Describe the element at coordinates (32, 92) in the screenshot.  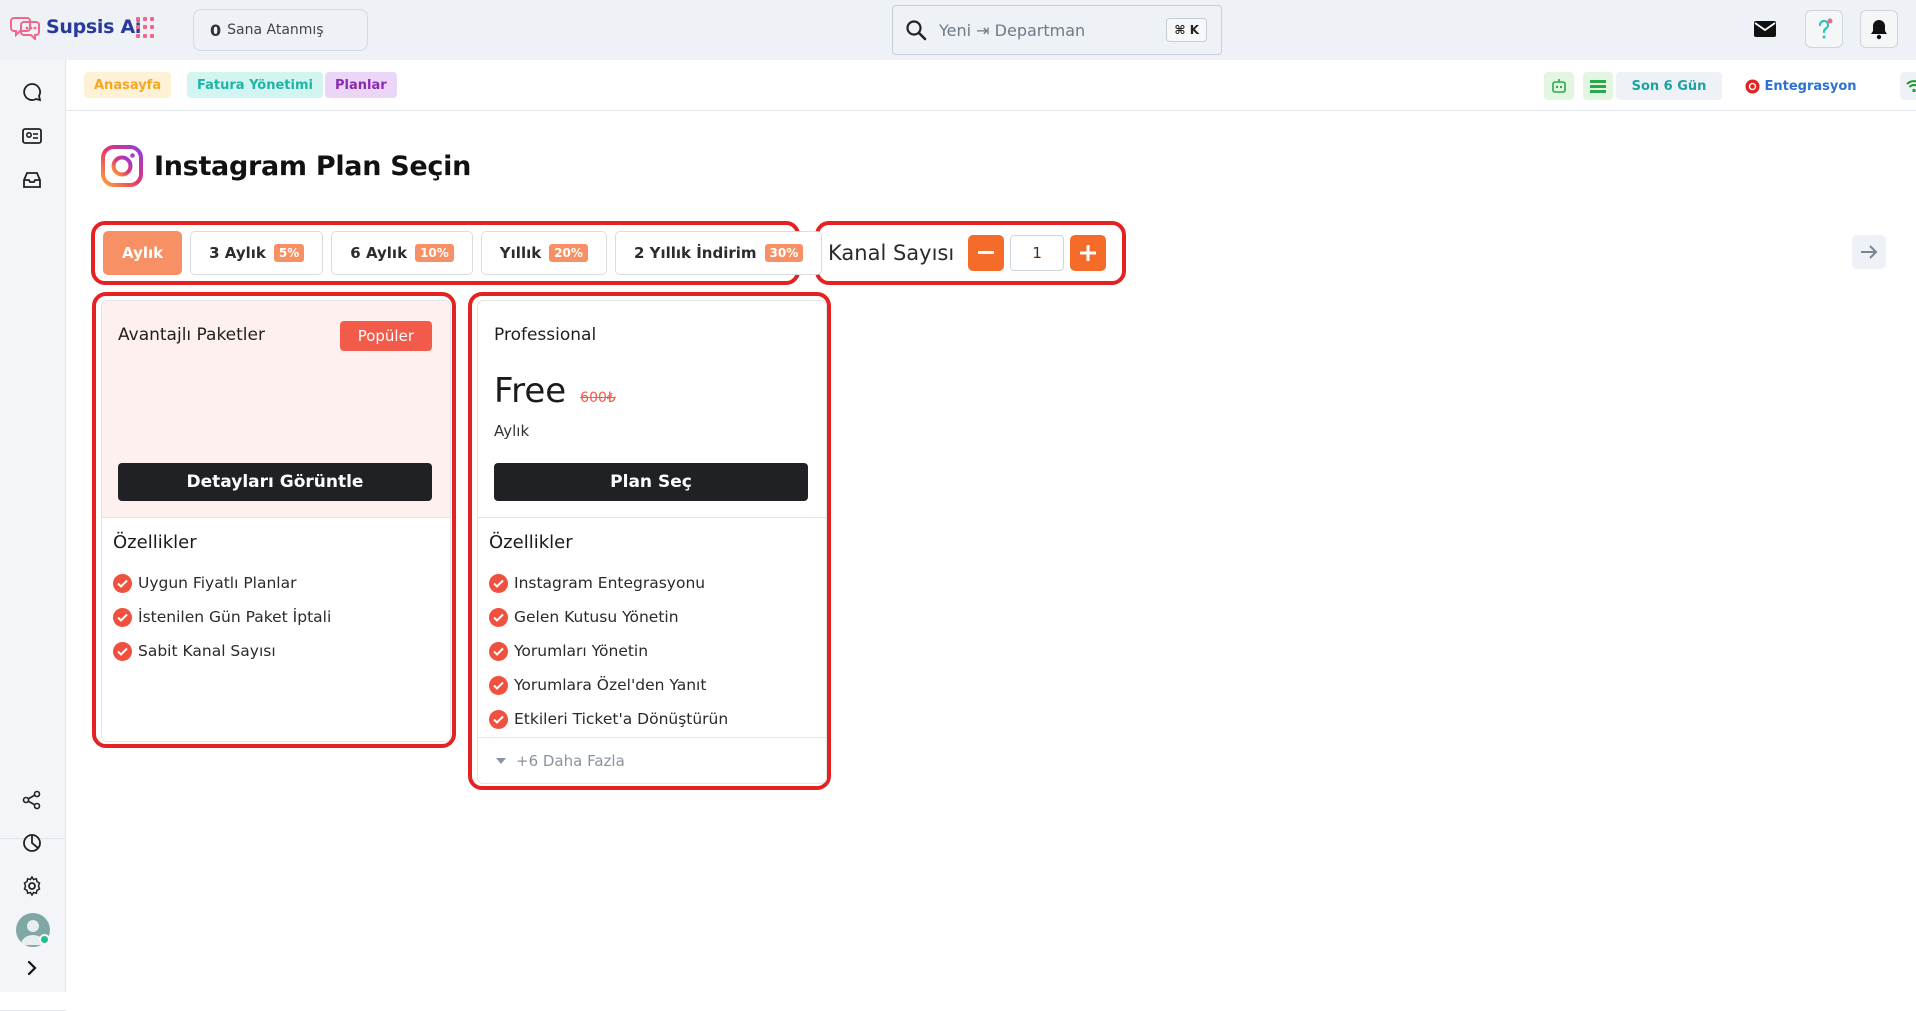
I see `chat-nav-icon` at that location.